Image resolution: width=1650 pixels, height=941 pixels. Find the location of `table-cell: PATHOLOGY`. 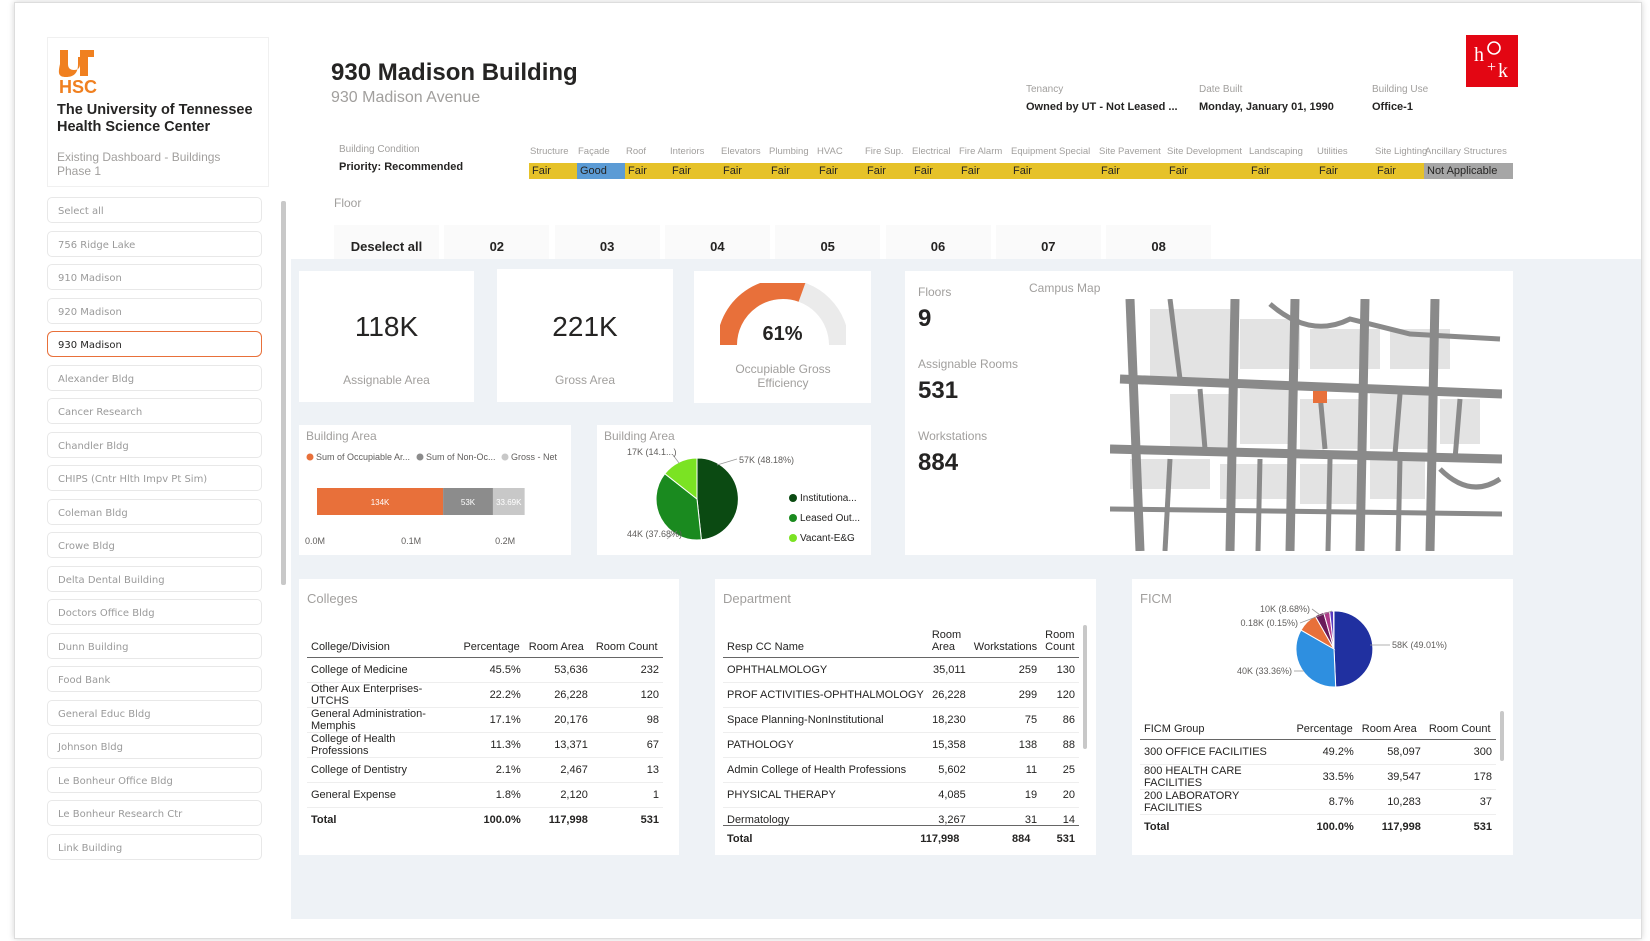

table-cell: PATHOLOGY is located at coordinates (825, 745).